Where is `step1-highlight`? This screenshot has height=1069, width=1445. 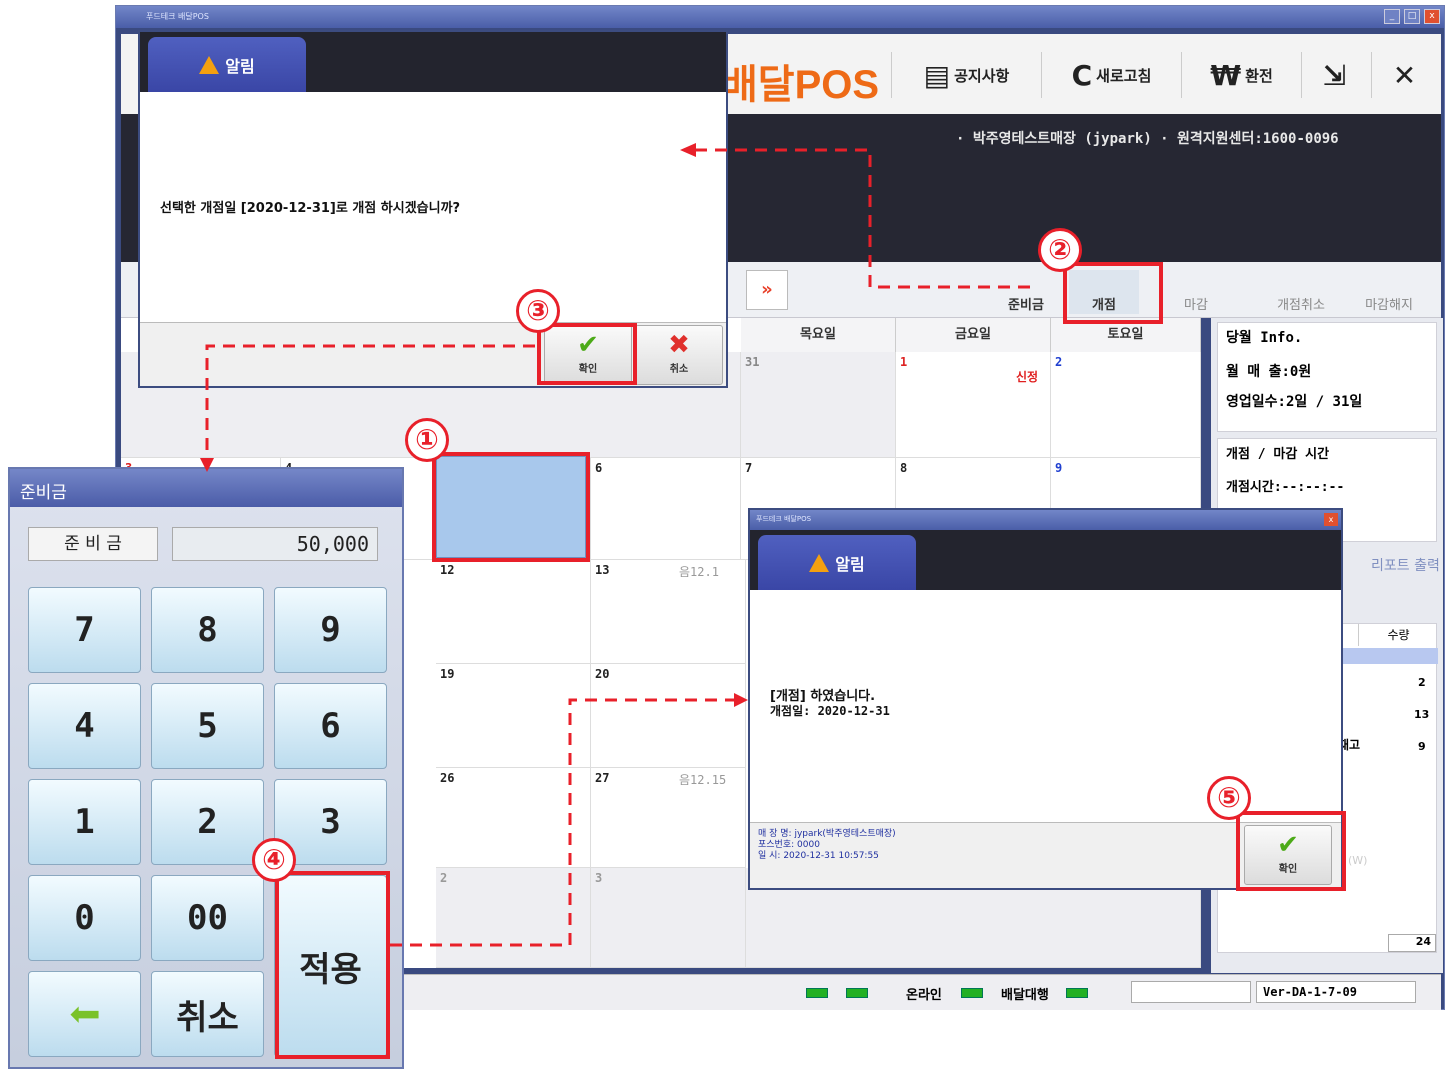 step1-highlight is located at coordinates (511, 507).